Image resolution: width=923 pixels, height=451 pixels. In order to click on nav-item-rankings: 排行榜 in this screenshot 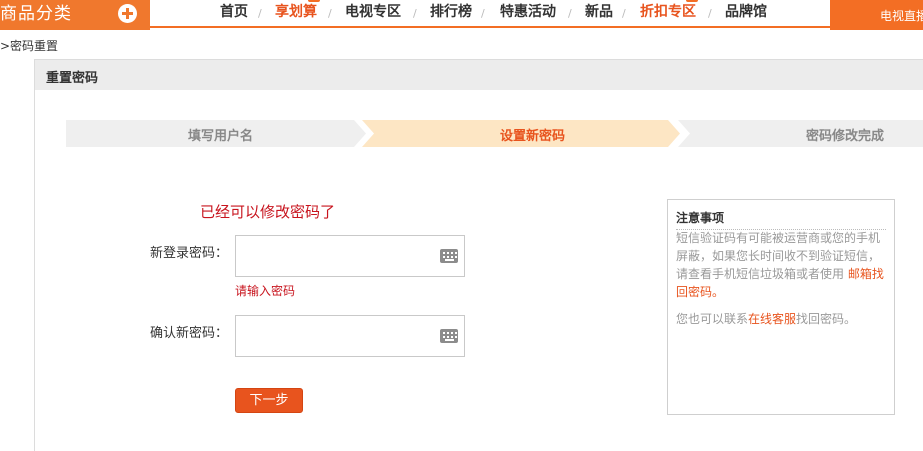, I will do `click(451, 12)`.